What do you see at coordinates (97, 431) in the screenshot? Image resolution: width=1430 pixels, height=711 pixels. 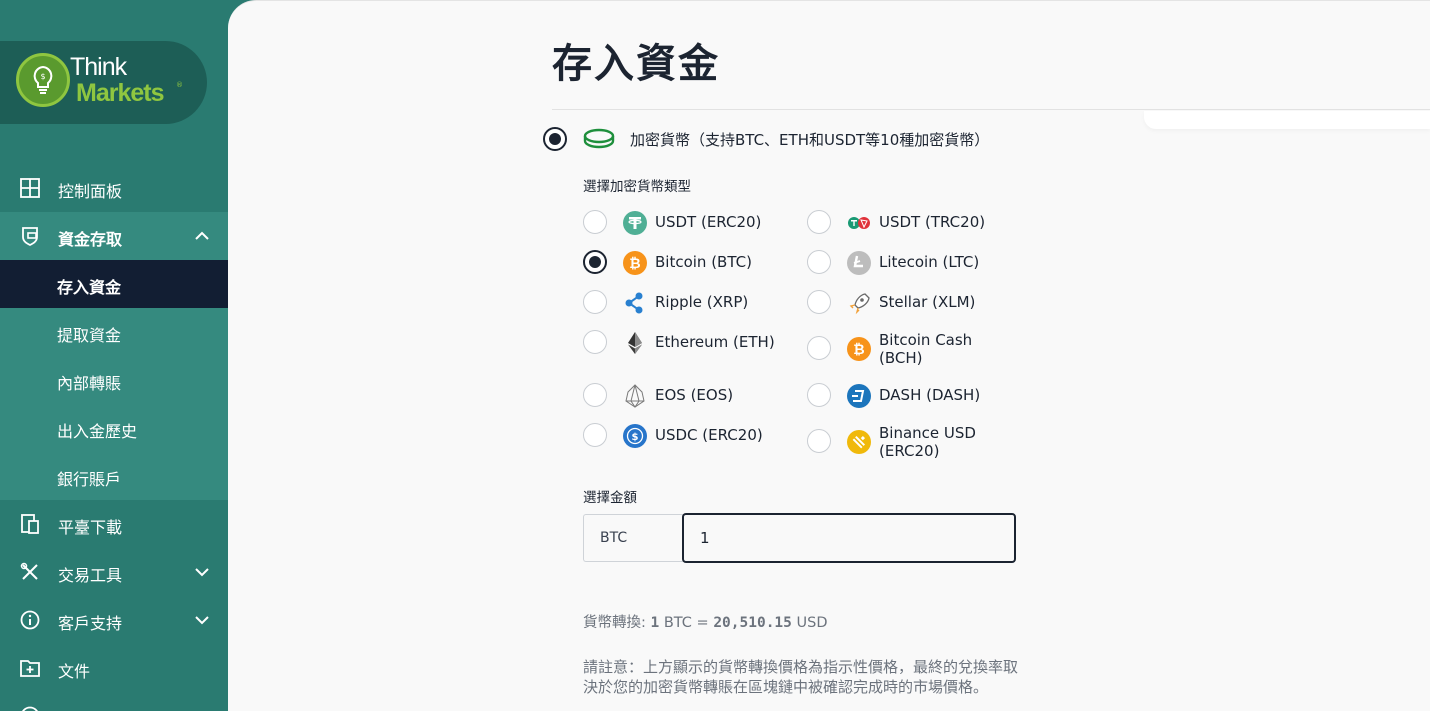 I see `sidebar-item-label: 出入金歷史` at bounding box center [97, 431].